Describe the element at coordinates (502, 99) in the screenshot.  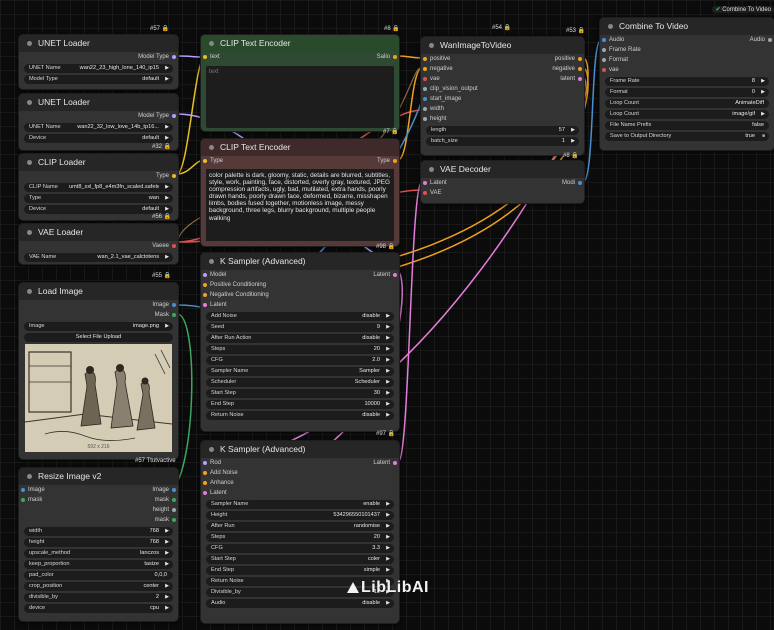
I see `input-start-image: start_image` at that location.